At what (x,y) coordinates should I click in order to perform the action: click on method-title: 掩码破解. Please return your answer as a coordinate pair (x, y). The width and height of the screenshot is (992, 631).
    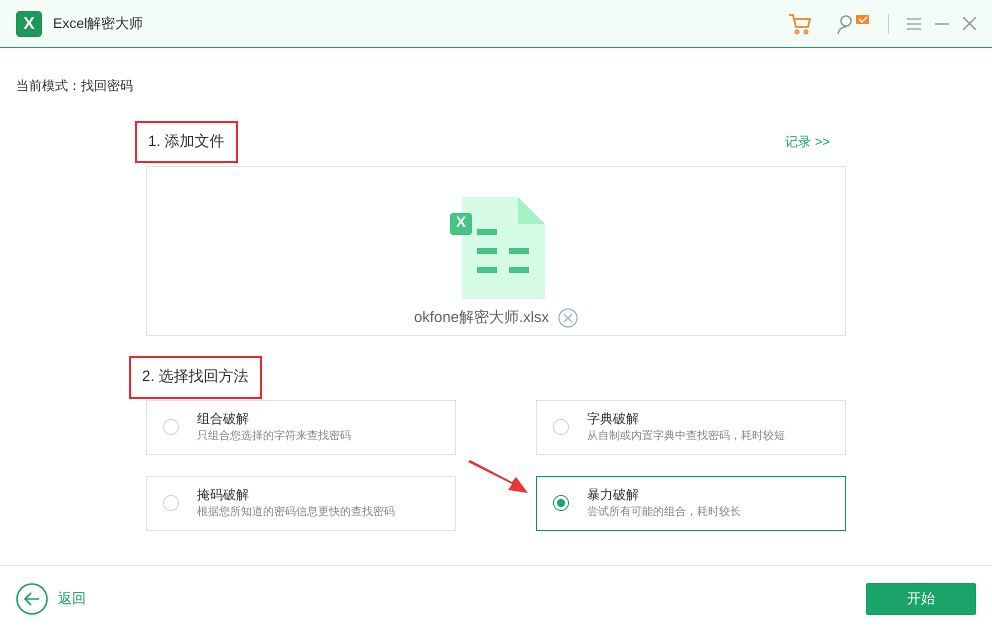
    Looking at the image, I should click on (223, 495).